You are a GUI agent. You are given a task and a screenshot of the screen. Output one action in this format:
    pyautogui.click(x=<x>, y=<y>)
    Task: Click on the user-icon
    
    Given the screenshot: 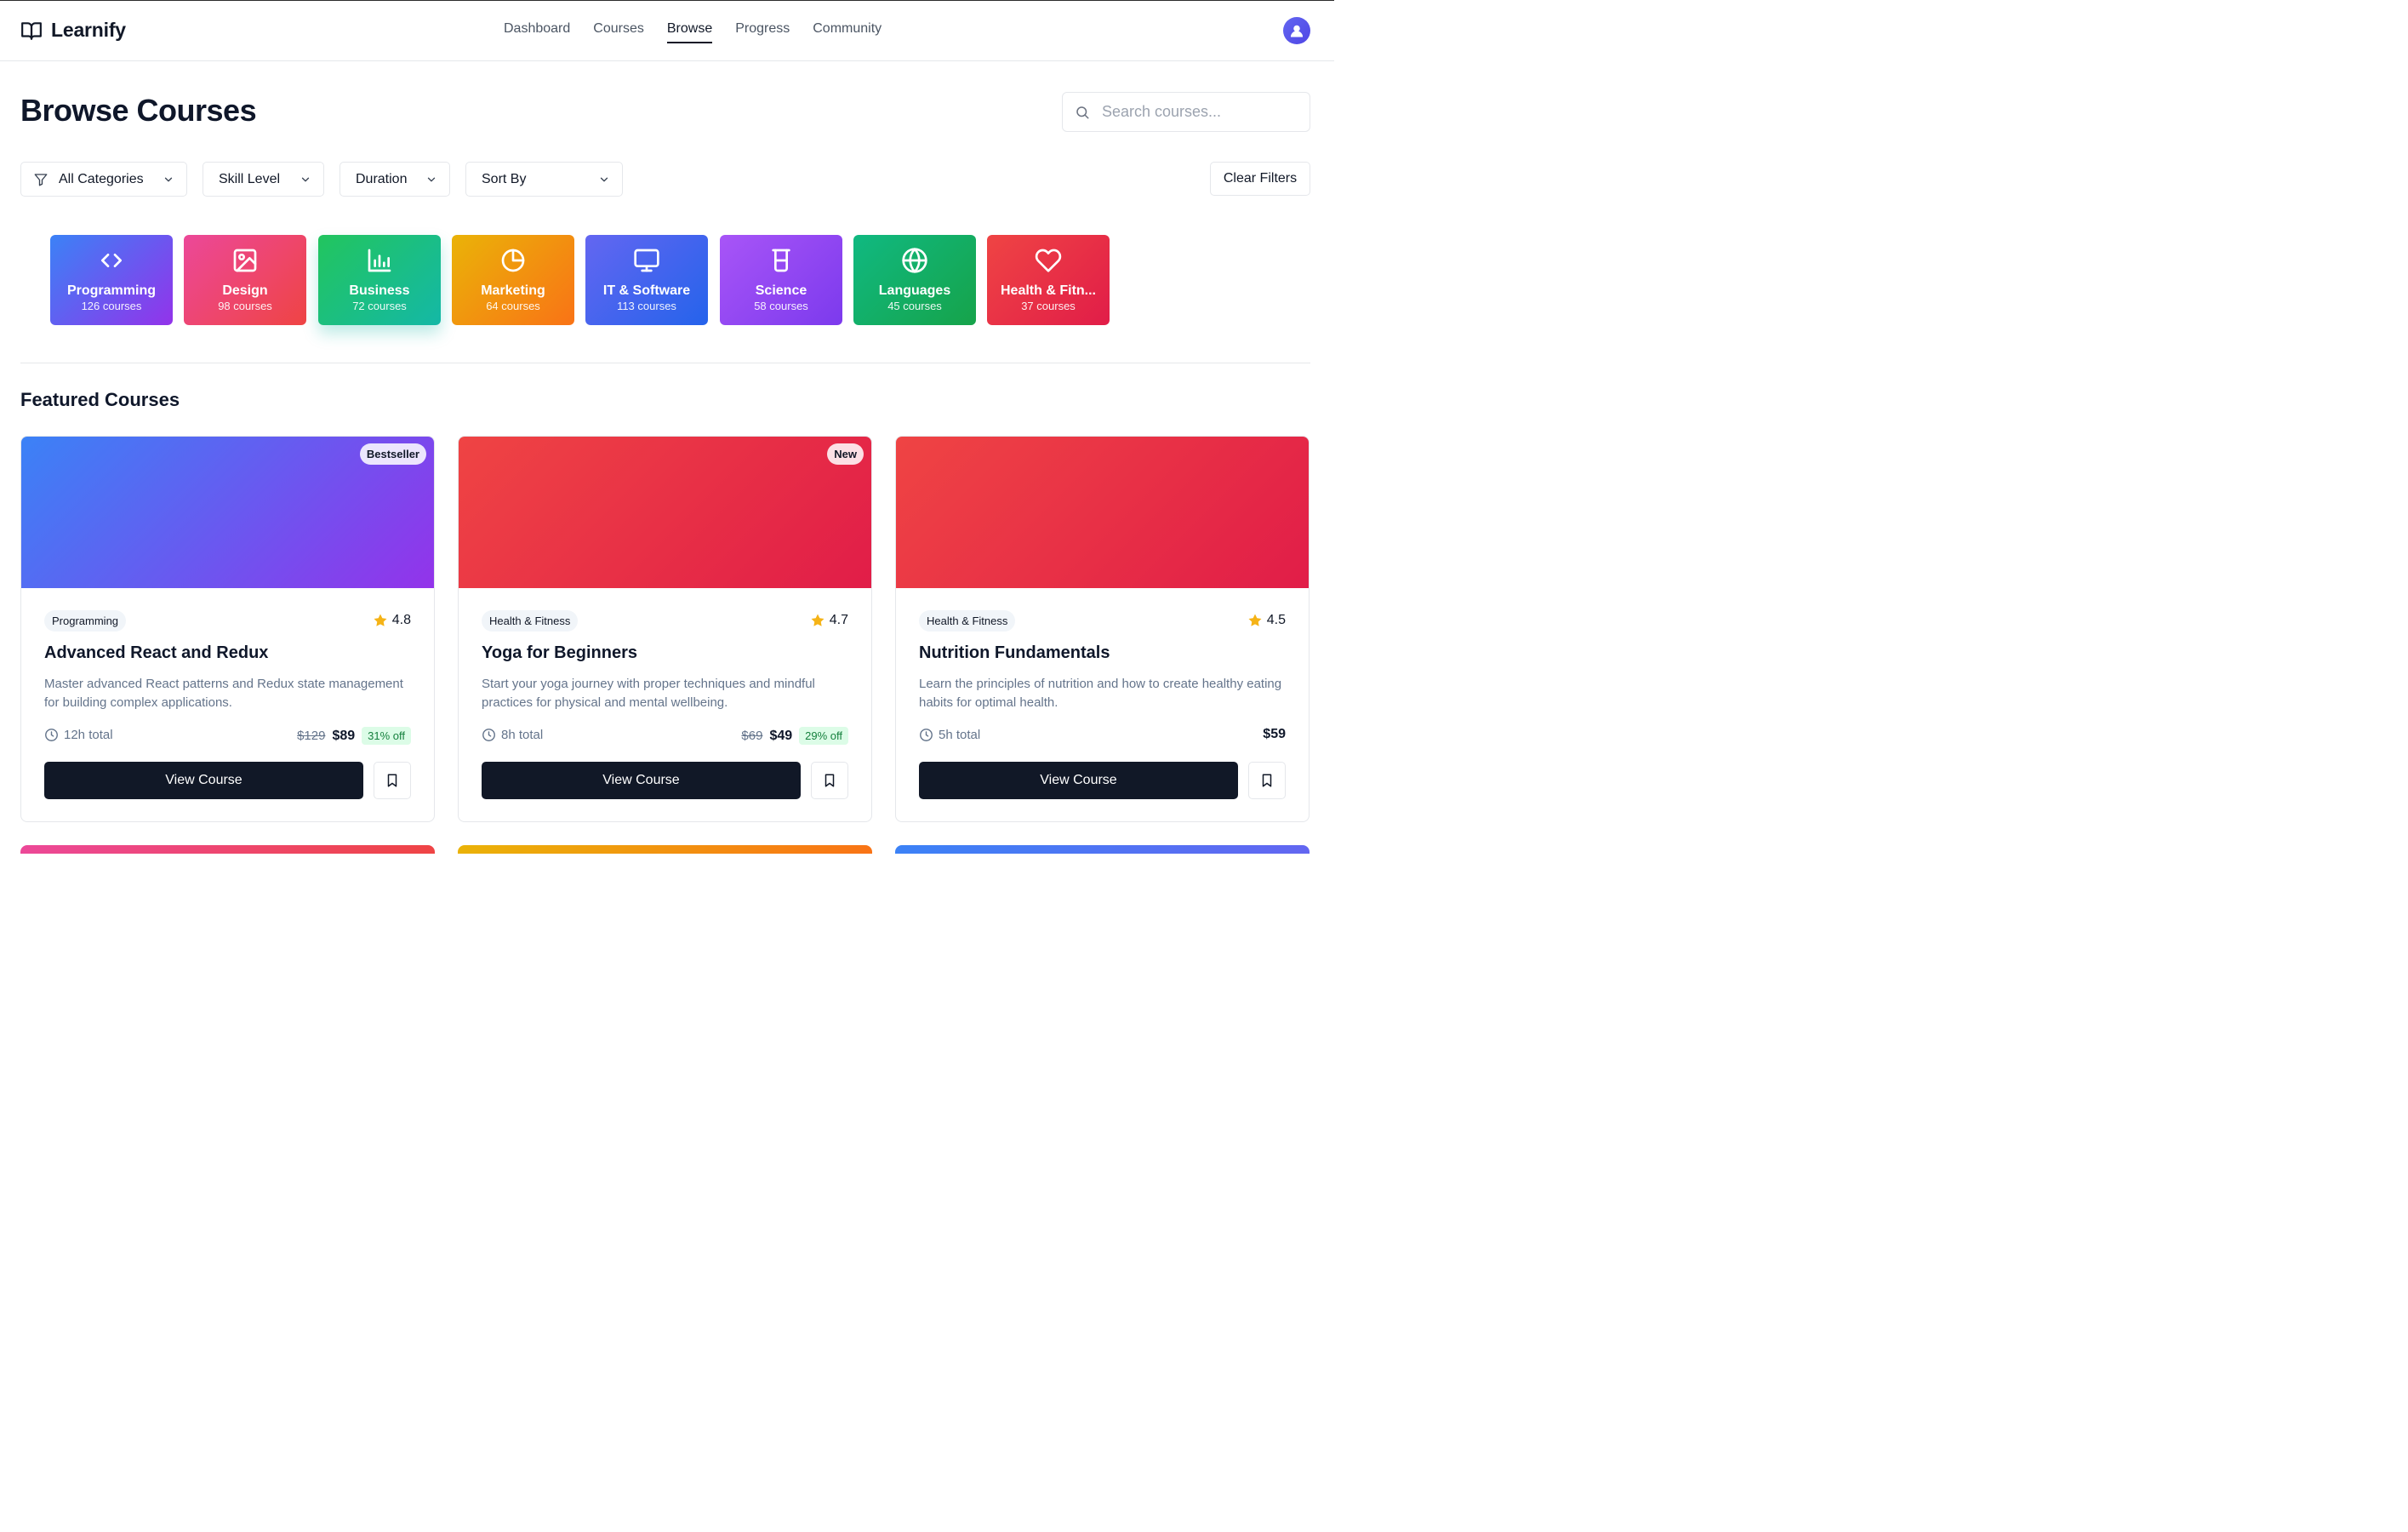 What is the action you would take?
    pyautogui.click(x=1297, y=31)
    